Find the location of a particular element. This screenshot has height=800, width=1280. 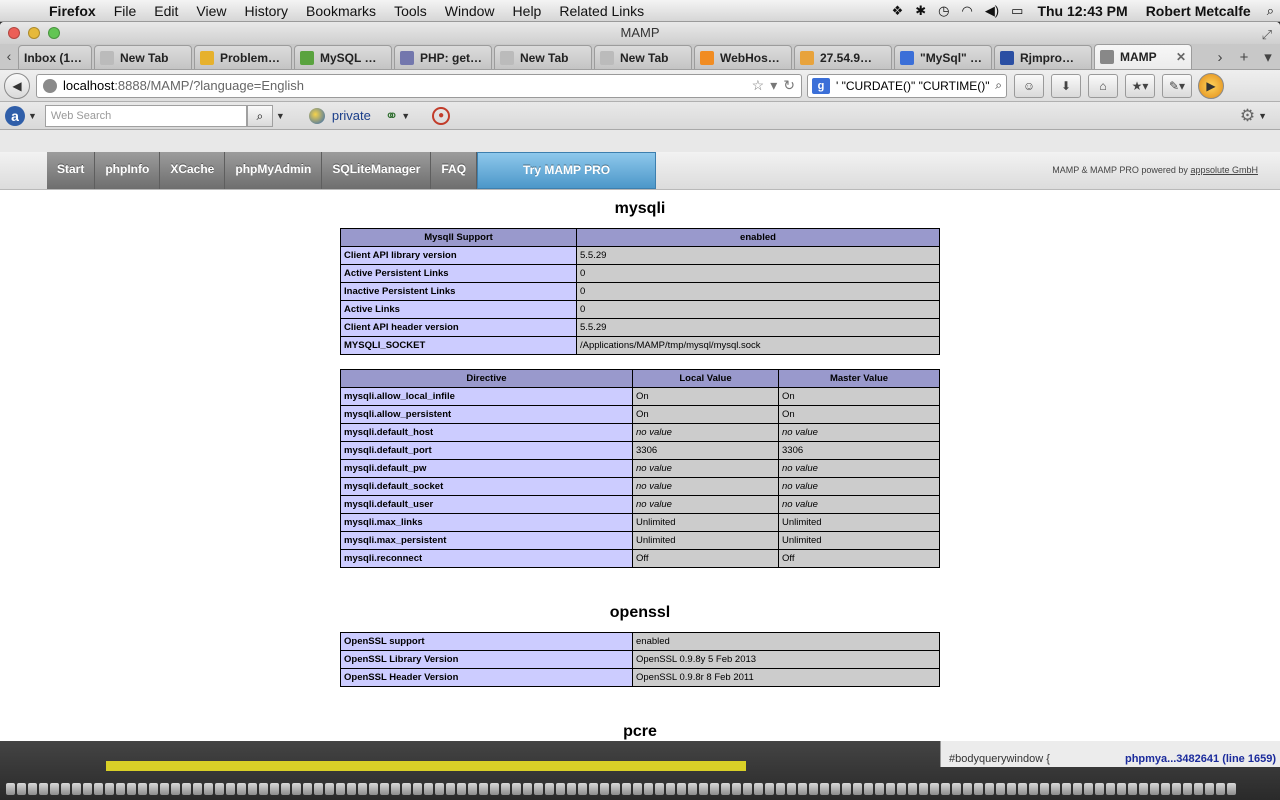

menu-edit: Edit is located at coordinates (166, 11).